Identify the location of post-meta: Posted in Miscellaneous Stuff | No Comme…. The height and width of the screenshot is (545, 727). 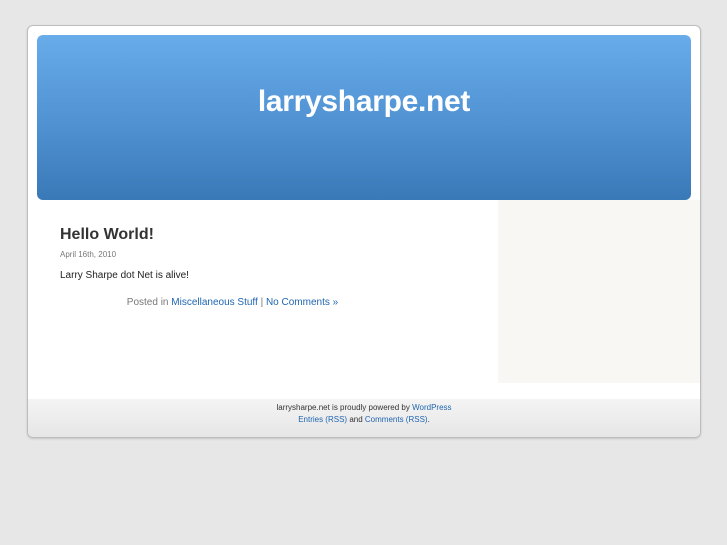
(232, 302).